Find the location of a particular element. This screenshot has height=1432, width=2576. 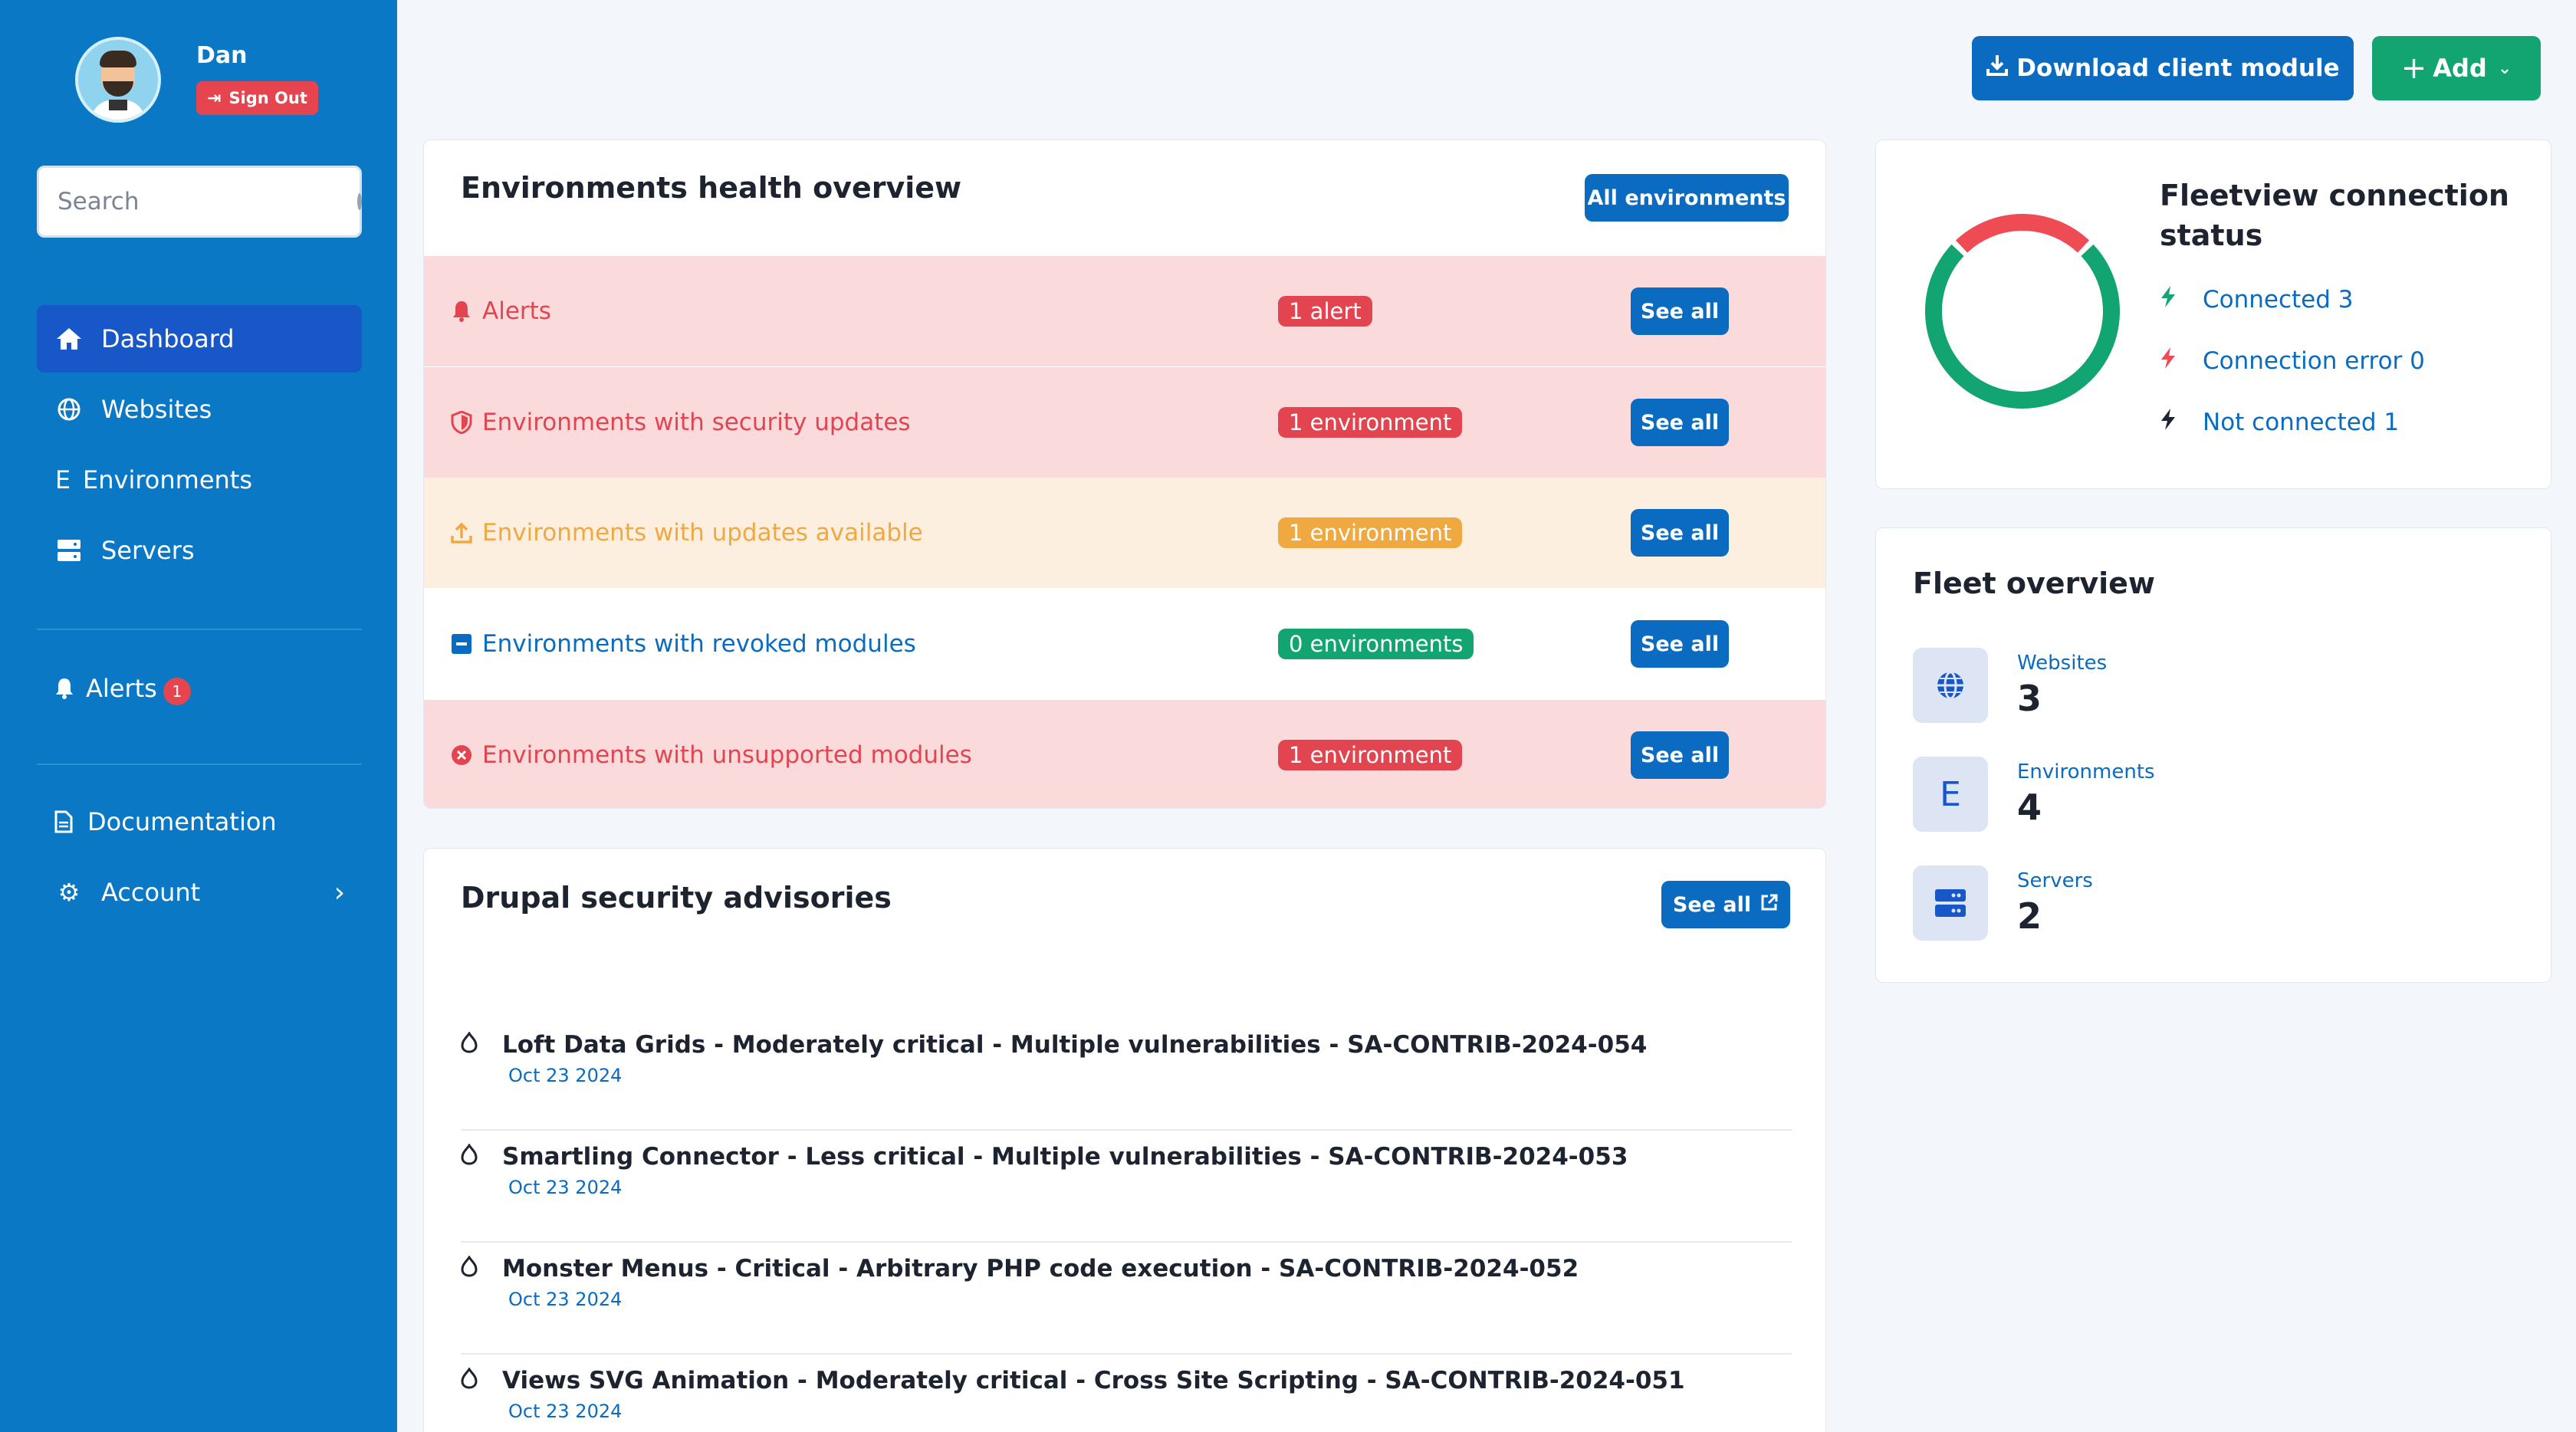

environments-count: 4 is located at coordinates (2030, 808).